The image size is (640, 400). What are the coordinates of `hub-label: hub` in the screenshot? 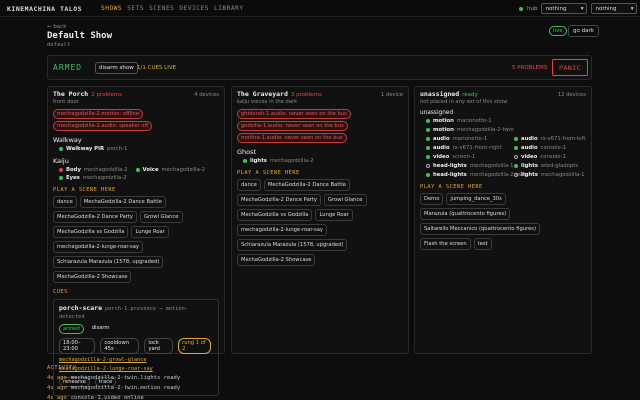 It's located at (532, 8).